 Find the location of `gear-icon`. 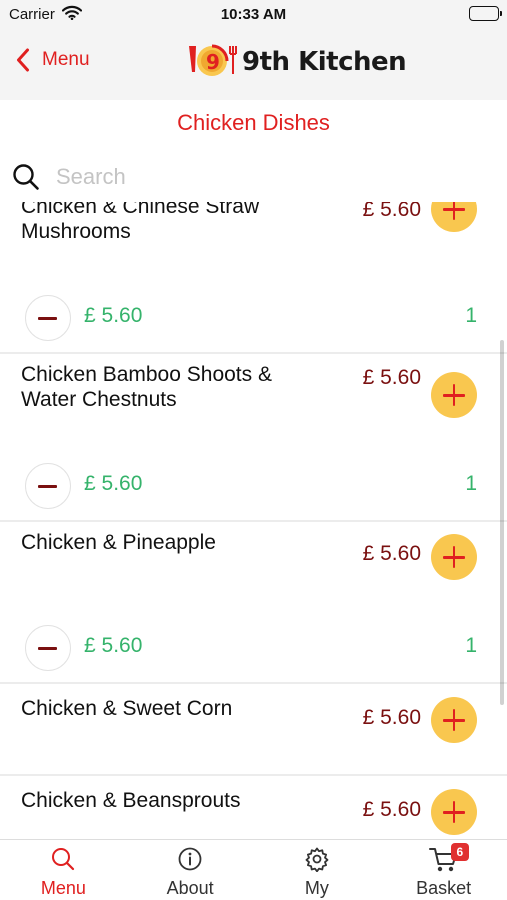

gear-icon is located at coordinates (317, 861).